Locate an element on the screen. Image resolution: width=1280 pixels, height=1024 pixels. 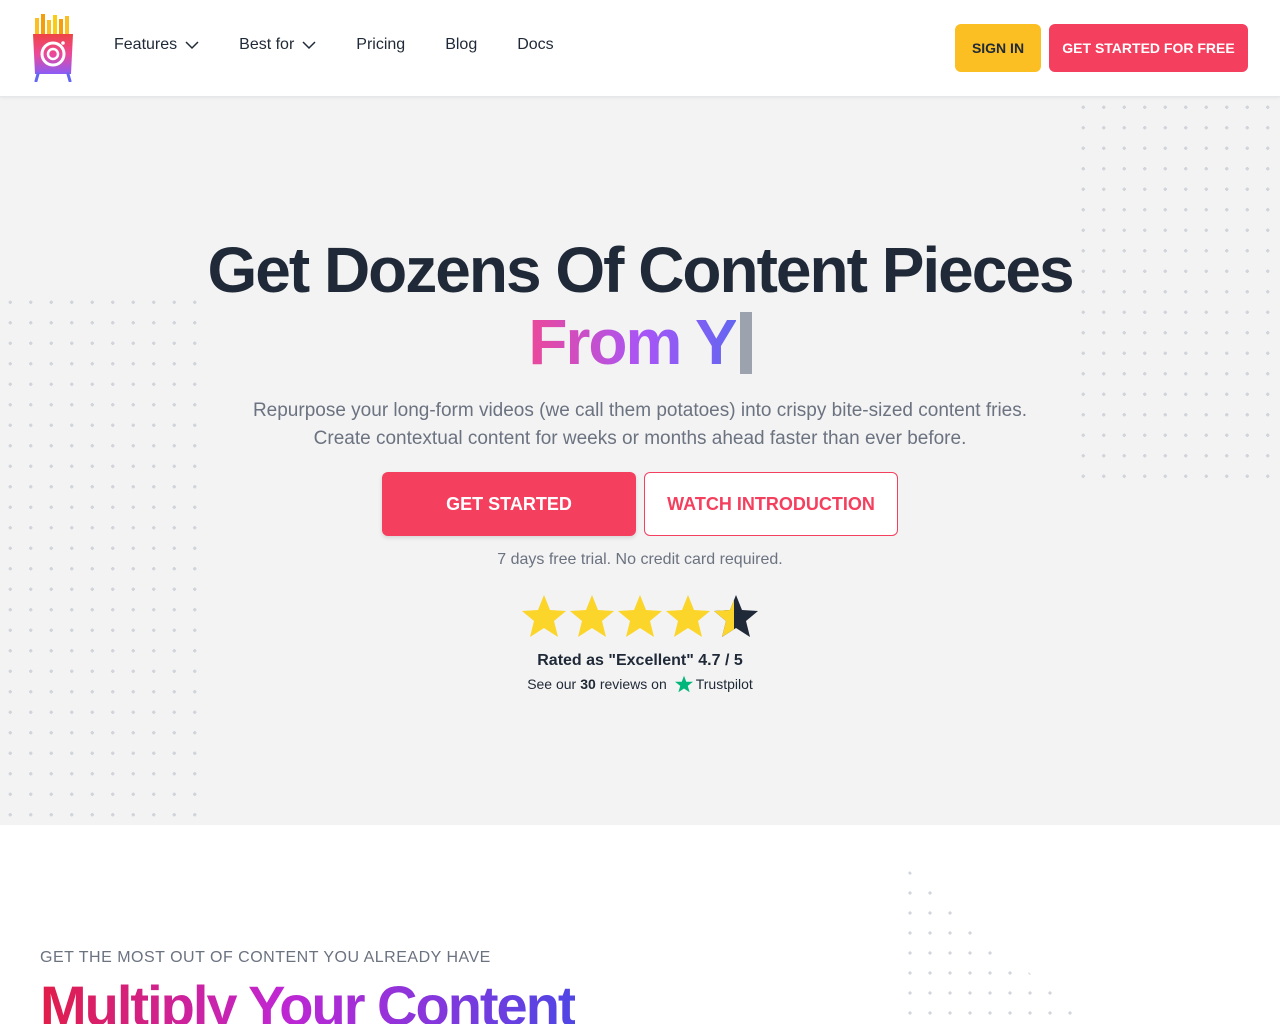
hero-title: Get Dozens Of Content Pieces is located at coordinates (640, 270).